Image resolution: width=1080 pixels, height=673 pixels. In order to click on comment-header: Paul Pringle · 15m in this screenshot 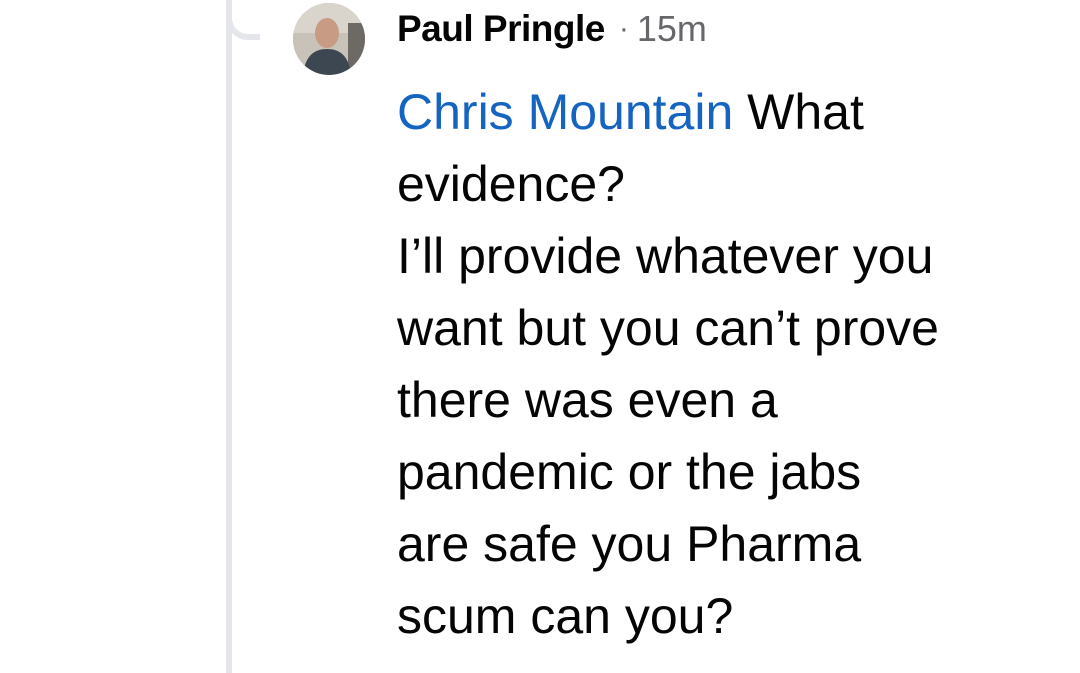, I will do `click(727, 29)`.